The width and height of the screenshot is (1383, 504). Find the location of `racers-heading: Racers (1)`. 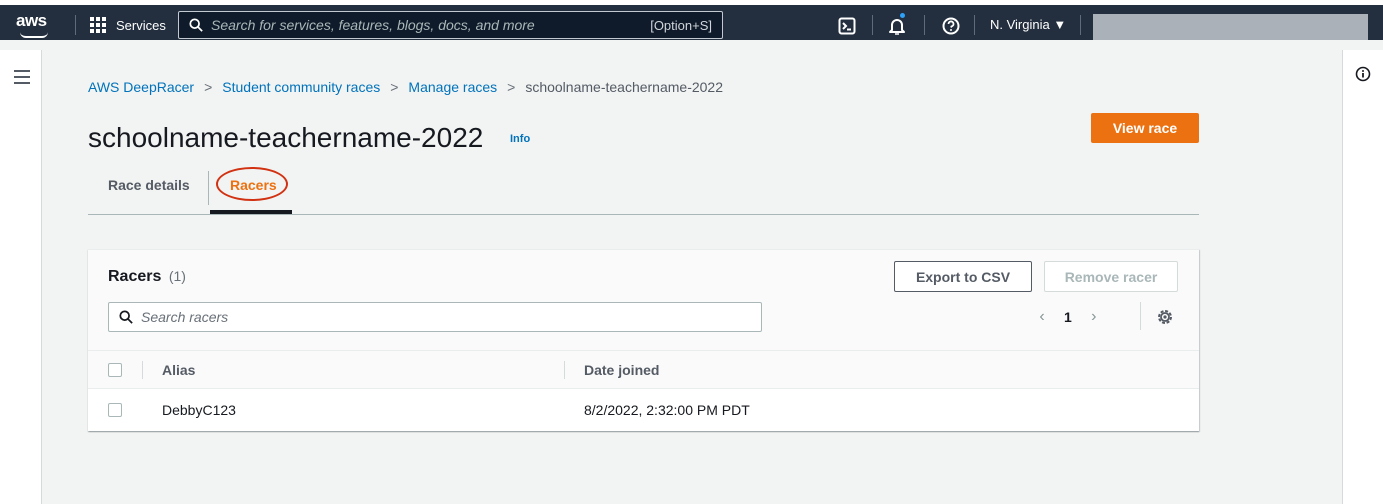

racers-heading: Racers (1) is located at coordinates (147, 277).